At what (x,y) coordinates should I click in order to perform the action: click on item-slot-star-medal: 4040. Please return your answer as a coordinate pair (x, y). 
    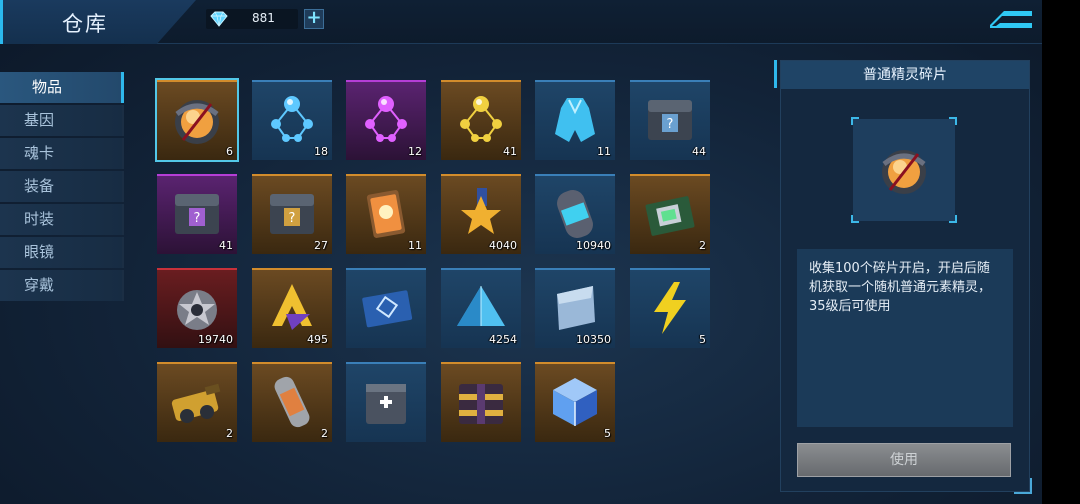
    Looking at the image, I should click on (481, 214).